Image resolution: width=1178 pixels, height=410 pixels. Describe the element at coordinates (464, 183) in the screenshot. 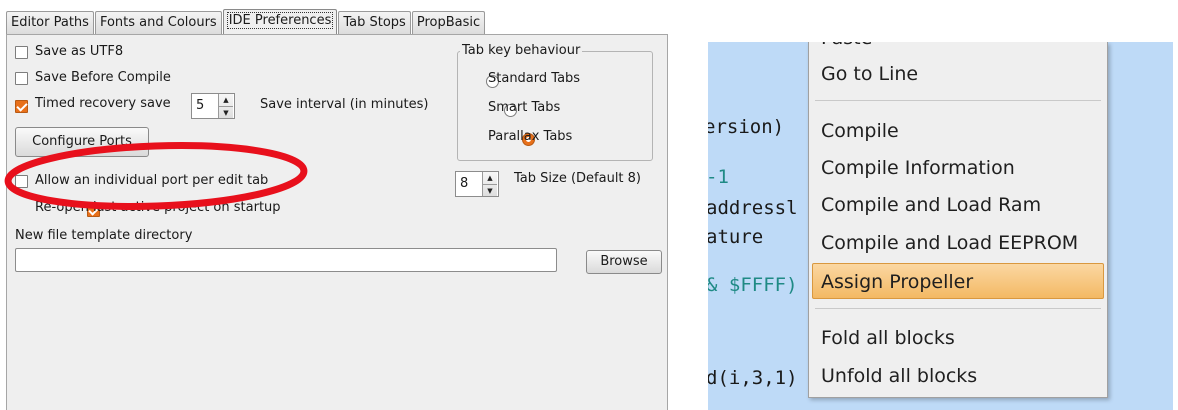

I see `tab-size-value: 8` at that location.